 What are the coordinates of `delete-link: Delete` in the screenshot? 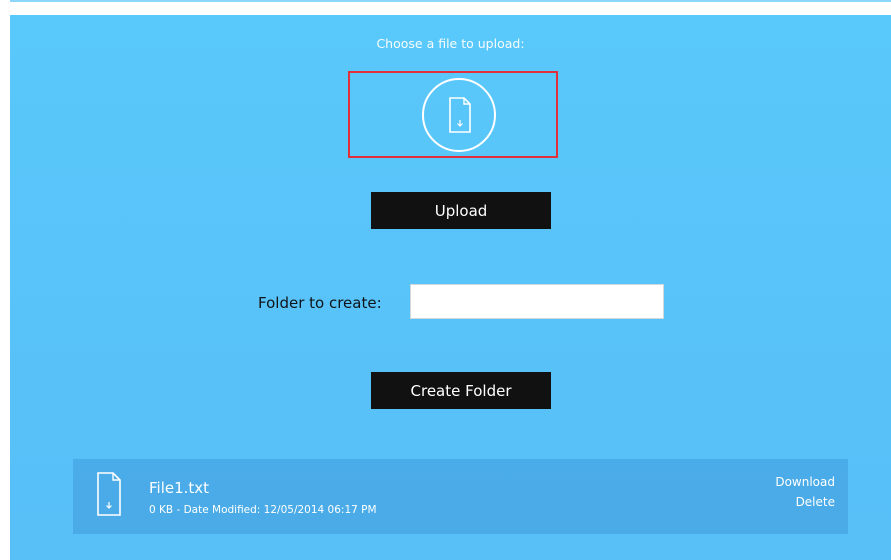 It's located at (815, 502).